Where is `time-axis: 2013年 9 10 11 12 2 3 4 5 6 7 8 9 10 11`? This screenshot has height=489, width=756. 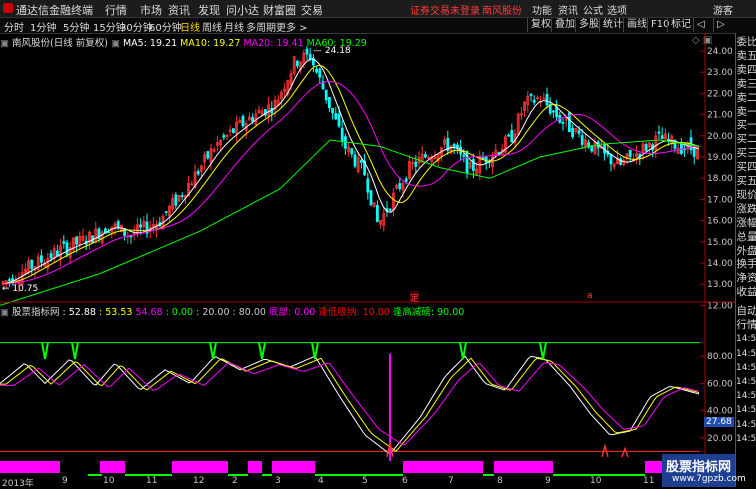
time-axis: 2013年 9 10 11 12 2 3 4 5 6 7 8 9 10 11 is located at coordinates (367, 482).